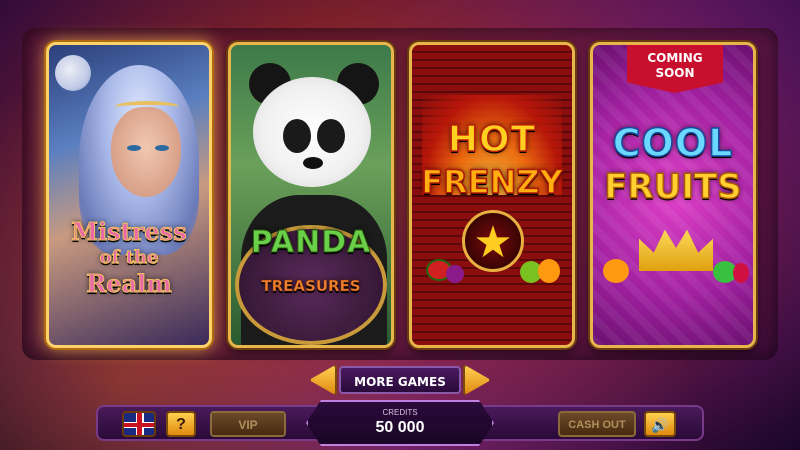 The image size is (800, 450). I want to click on character-face-art, so click(146, 152).